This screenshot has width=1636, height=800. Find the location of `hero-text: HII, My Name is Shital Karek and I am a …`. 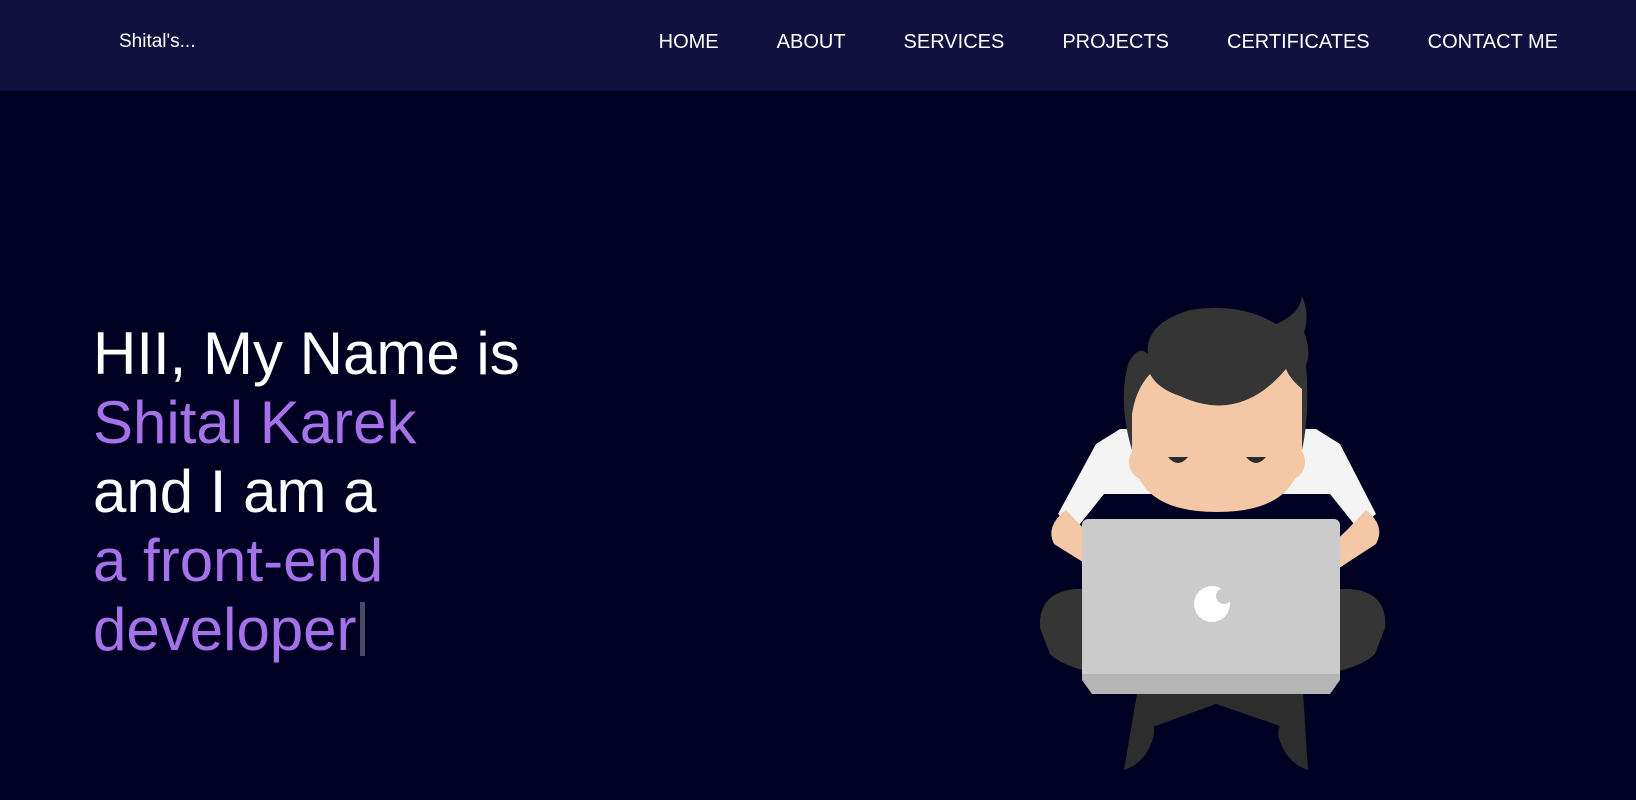

hero-text: HII, My Name is Shital Karek and I am a … is located at coordinates (306, 491).